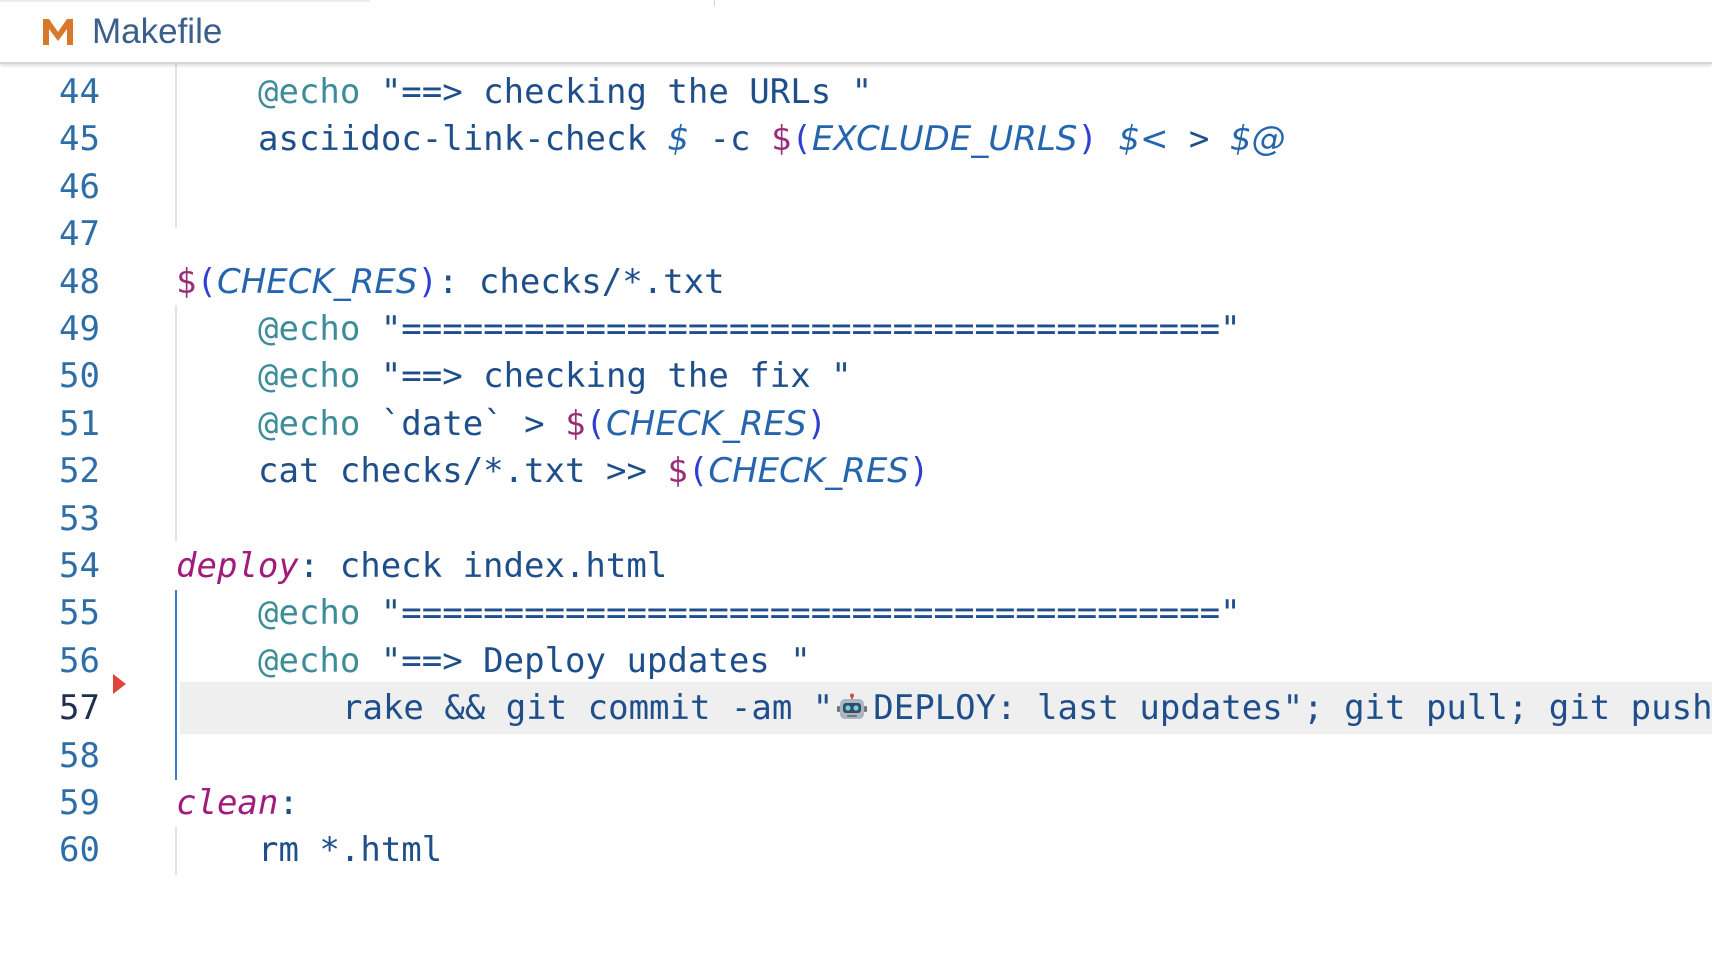 The image size is (1712, 970). What do you see at coordinates (463, 471) in the screenshot?
I see `code-token: cat checks/*.txt >>` at bounding box center [463, 471].